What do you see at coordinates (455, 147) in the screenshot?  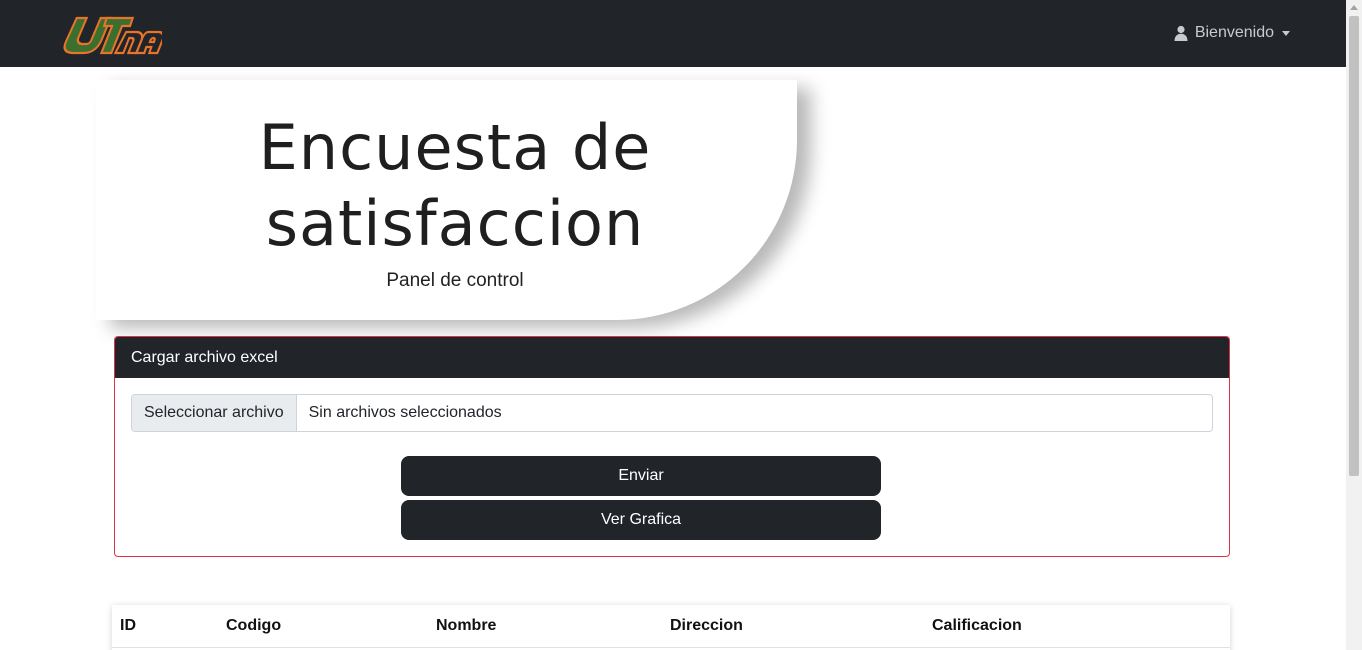 I see `page-title-line1: Encuesta de` at bounding box center [455, 147].